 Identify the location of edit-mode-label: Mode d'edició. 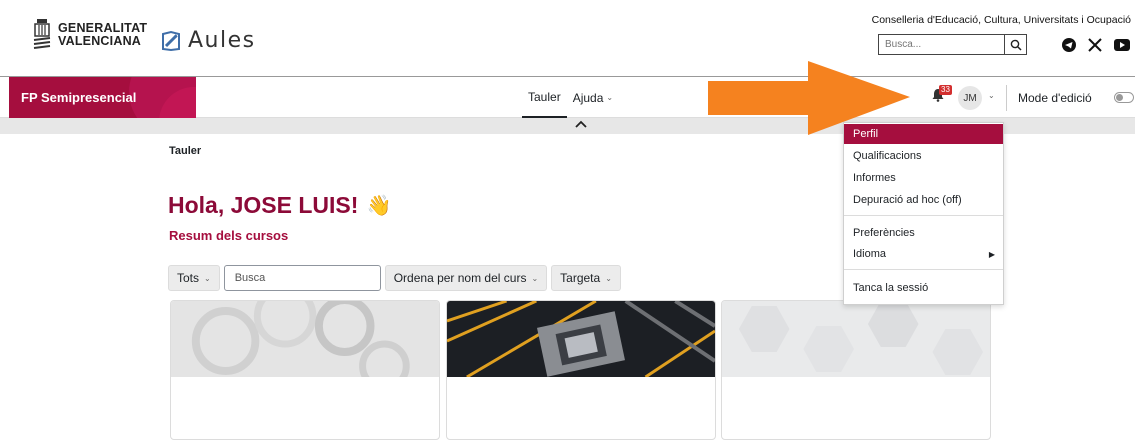
(1055, 98).